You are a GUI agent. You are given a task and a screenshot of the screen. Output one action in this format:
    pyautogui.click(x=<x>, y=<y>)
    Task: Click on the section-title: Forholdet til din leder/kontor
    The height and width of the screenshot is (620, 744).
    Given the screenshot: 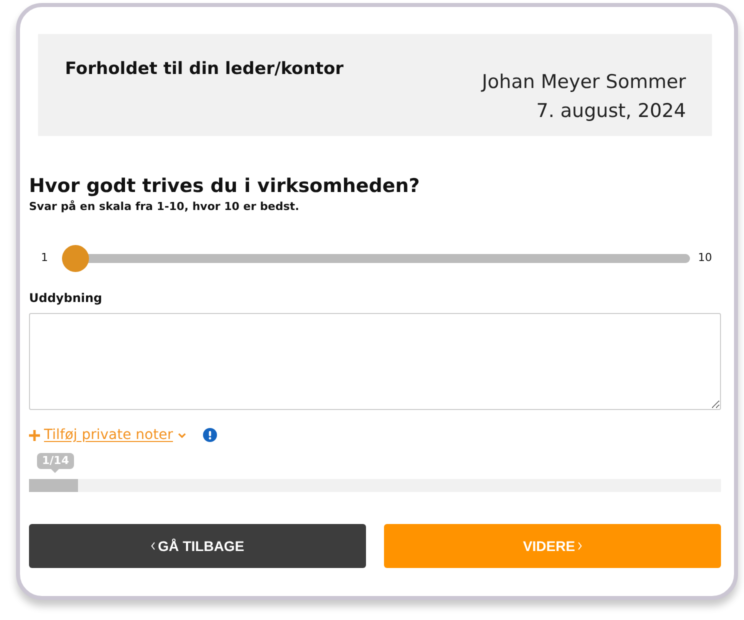 What is the action you would take?
    pyautogui.click(x=204, y=69)
    